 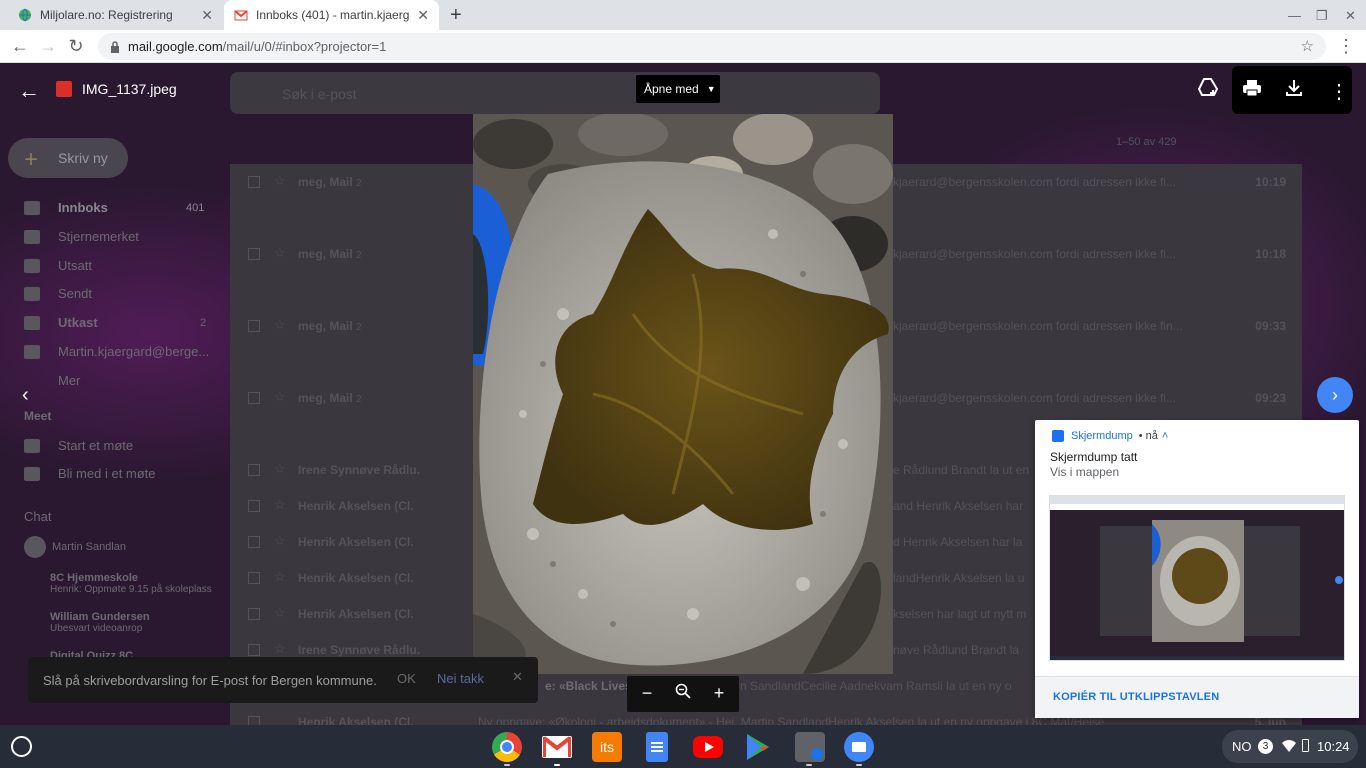 I want to click on chat-name: William Gundersen, so click(x=100, y=617).